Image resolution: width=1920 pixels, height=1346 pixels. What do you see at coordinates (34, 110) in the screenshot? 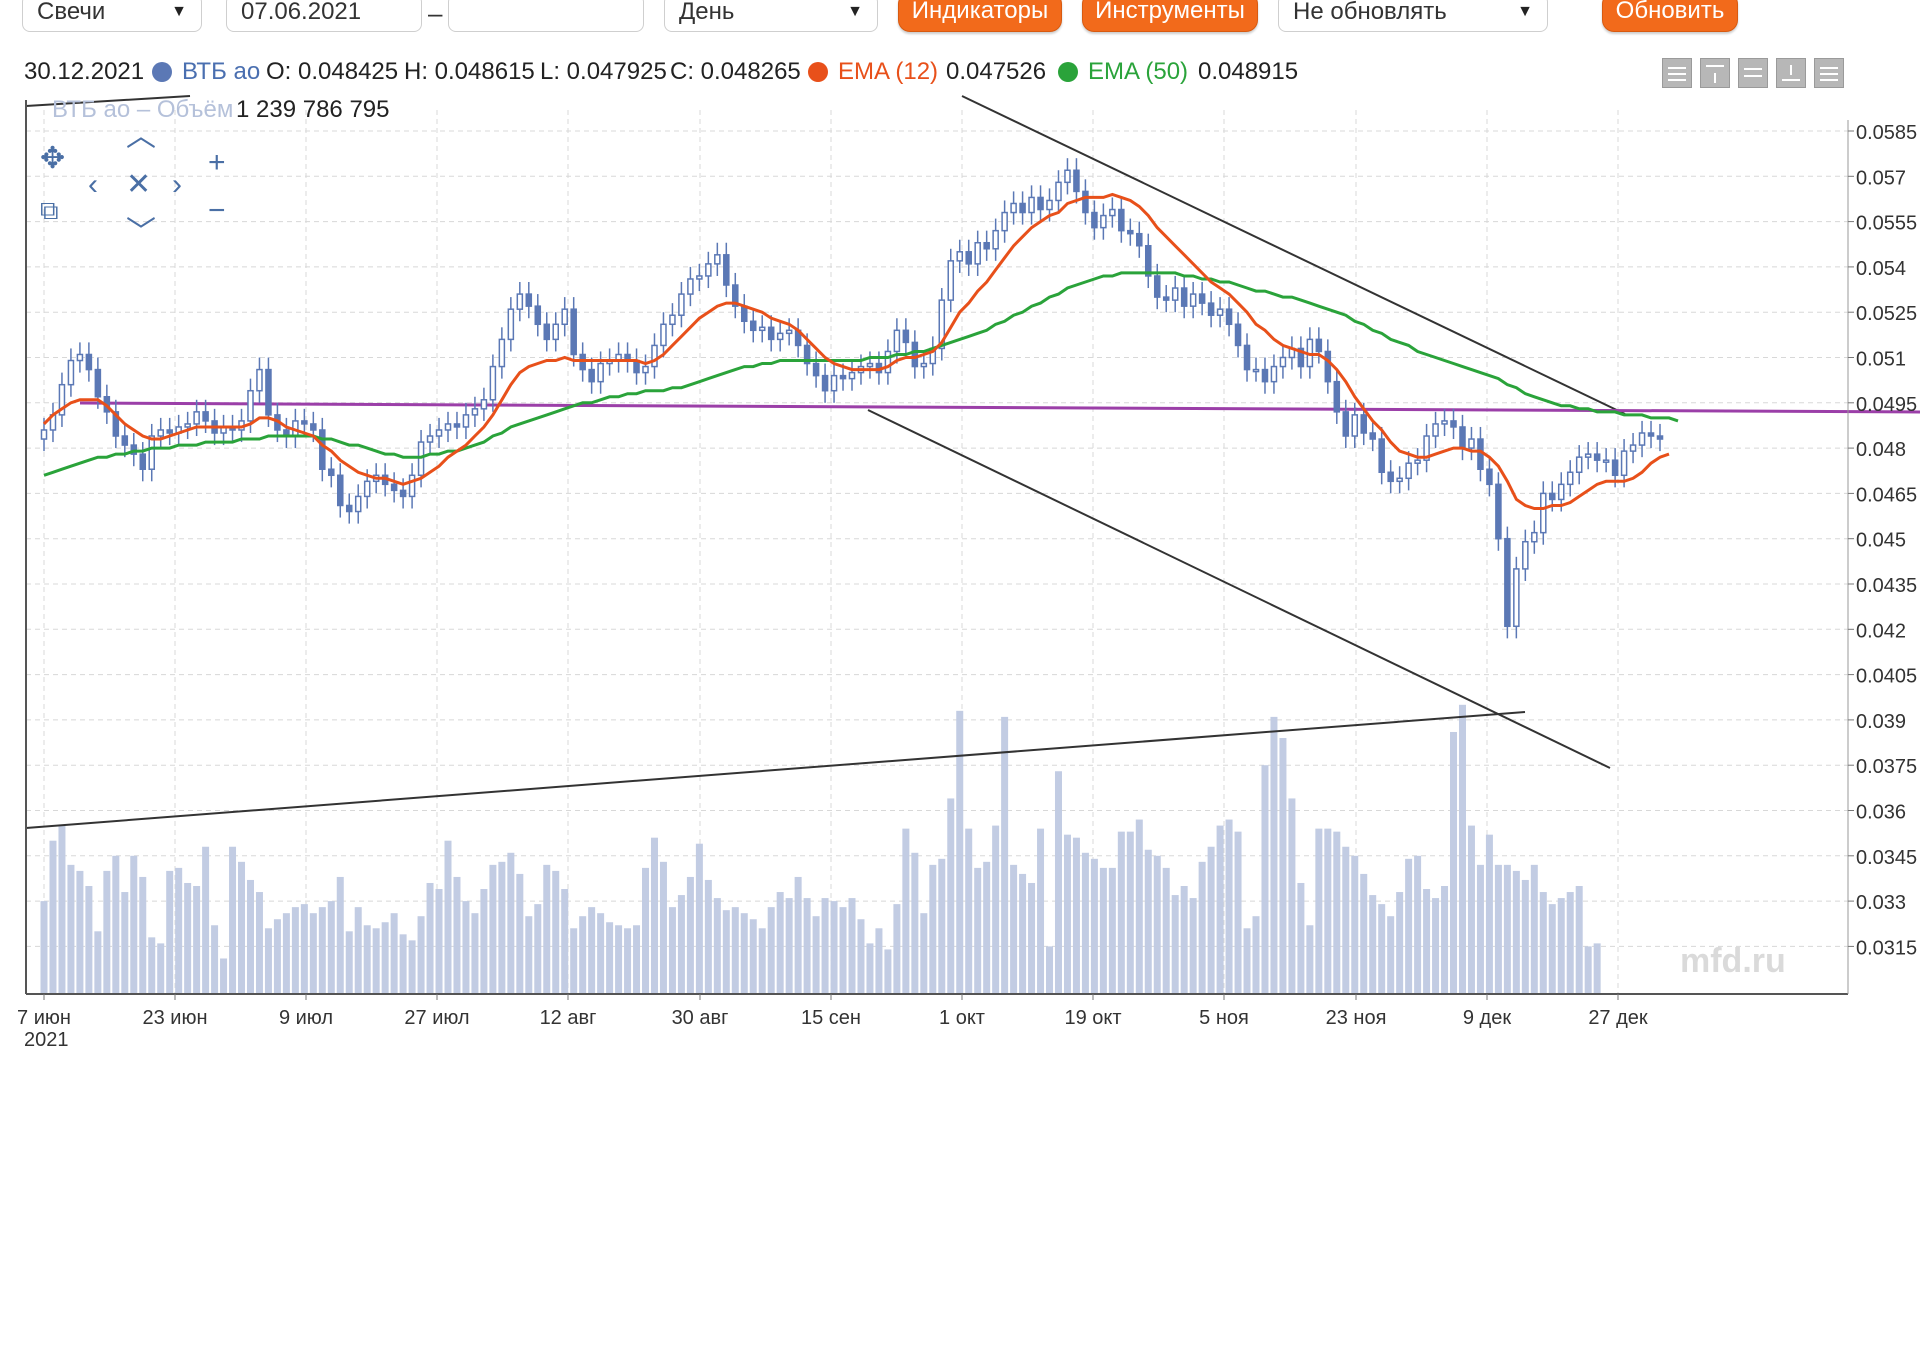
I see `volume-dot-icon` at bounding box center [34, 110].